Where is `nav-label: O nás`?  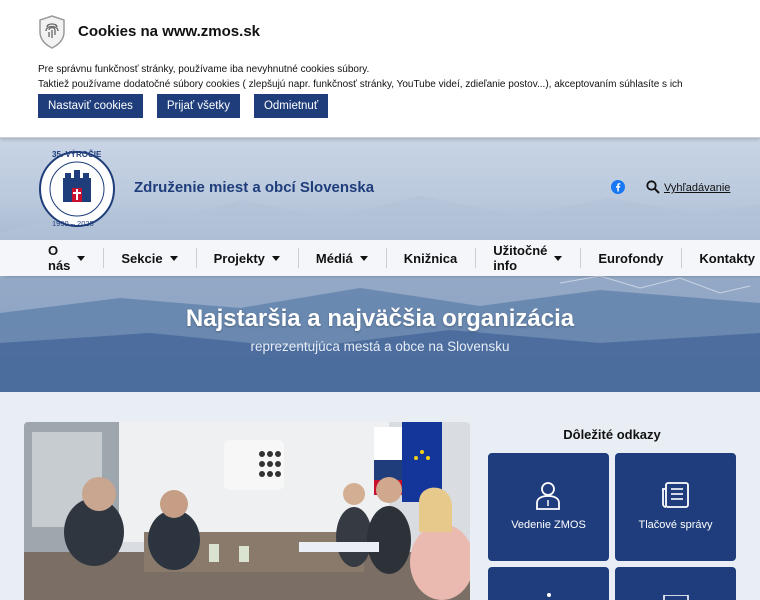 nav-label: O nás is located at coordinates (59, 258).